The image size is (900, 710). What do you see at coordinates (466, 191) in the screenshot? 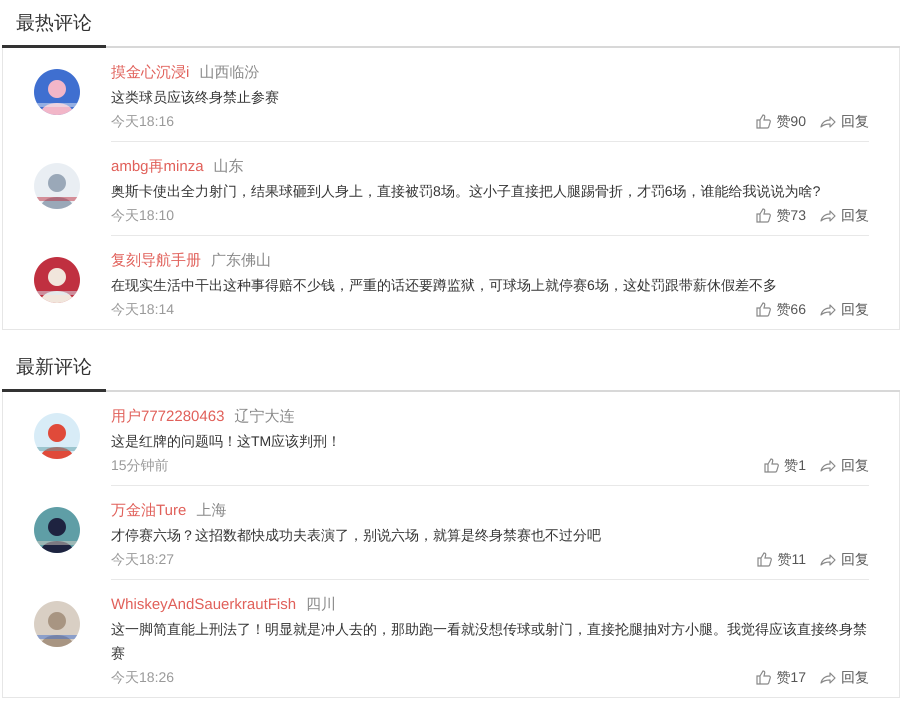
I see `comment-text: 奥斯卡使出全力射门，结果球砸到人身上，直接被罚8场。这小子直接把人腿踢骨折，才罚6场，谁能给我说说为啥?` at bounding box center [466, 191].